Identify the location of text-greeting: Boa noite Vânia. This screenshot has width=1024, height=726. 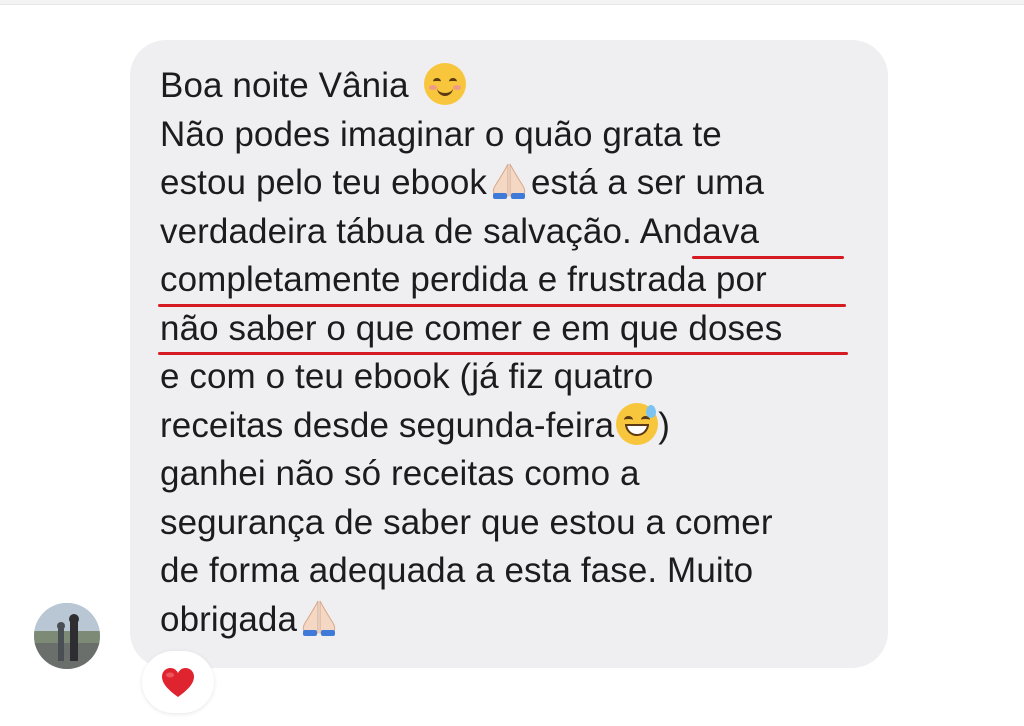
(284, 85).